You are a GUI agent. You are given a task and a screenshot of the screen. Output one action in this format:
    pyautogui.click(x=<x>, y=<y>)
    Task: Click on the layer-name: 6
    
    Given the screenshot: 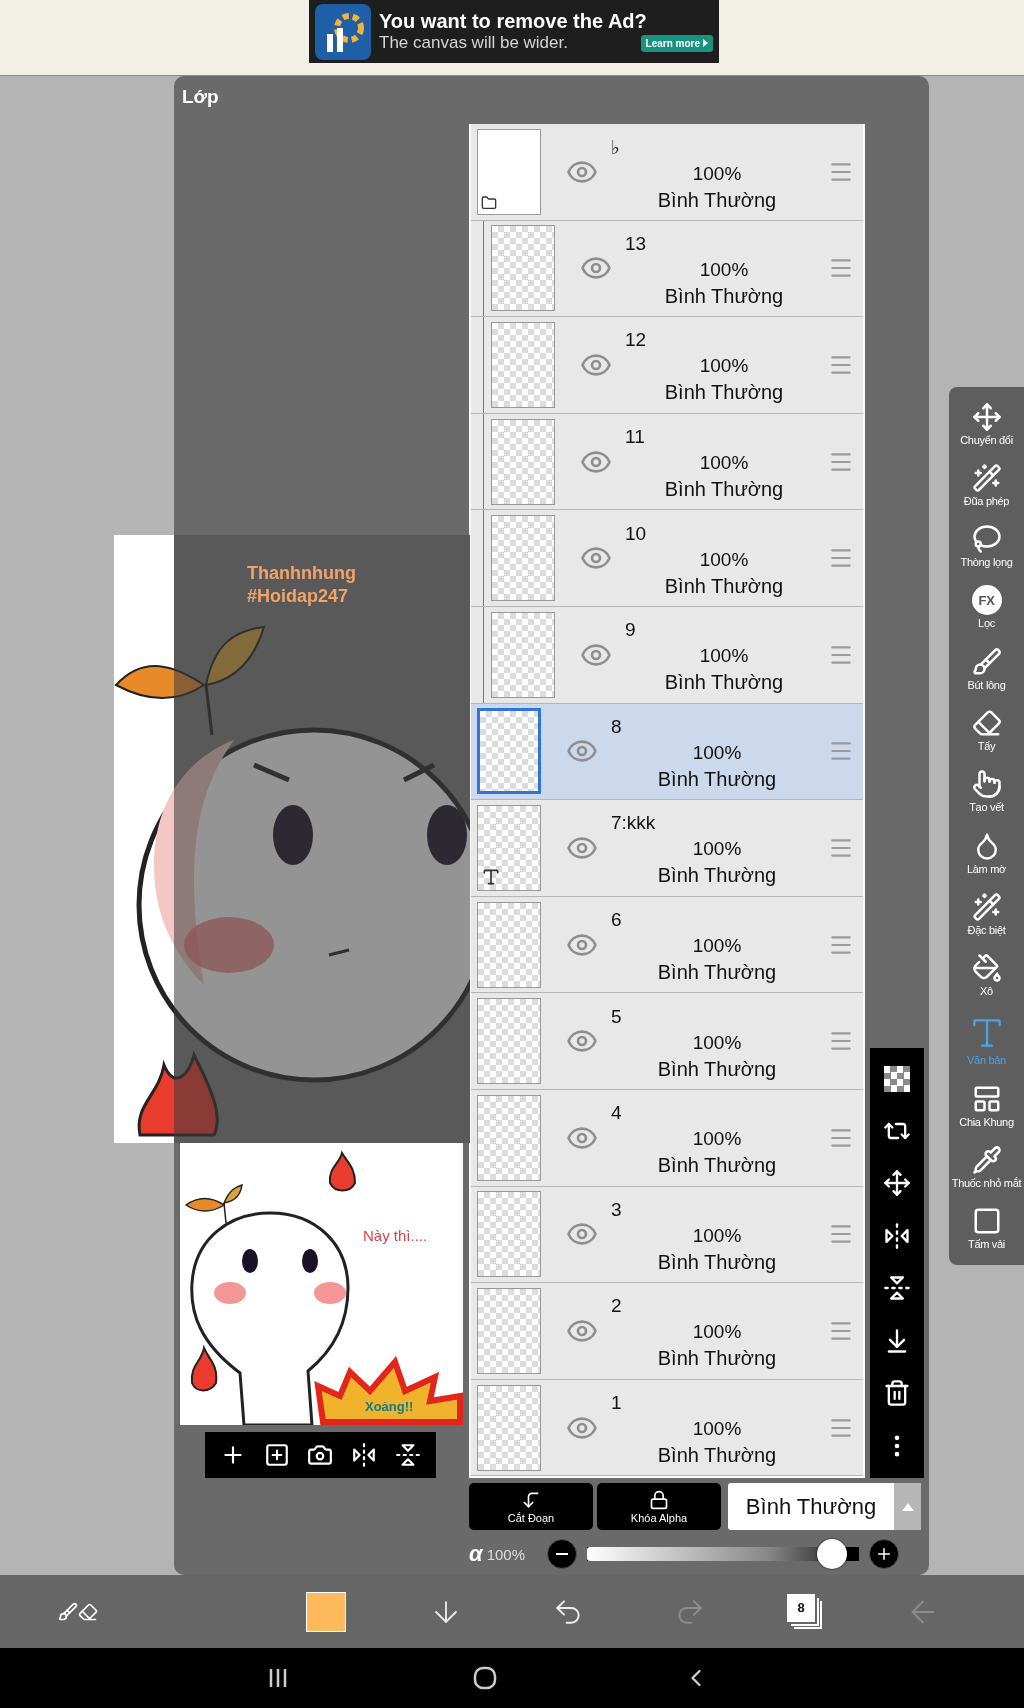 What is the action you would take?
    pyautogui.click(x=616, y=920)
    